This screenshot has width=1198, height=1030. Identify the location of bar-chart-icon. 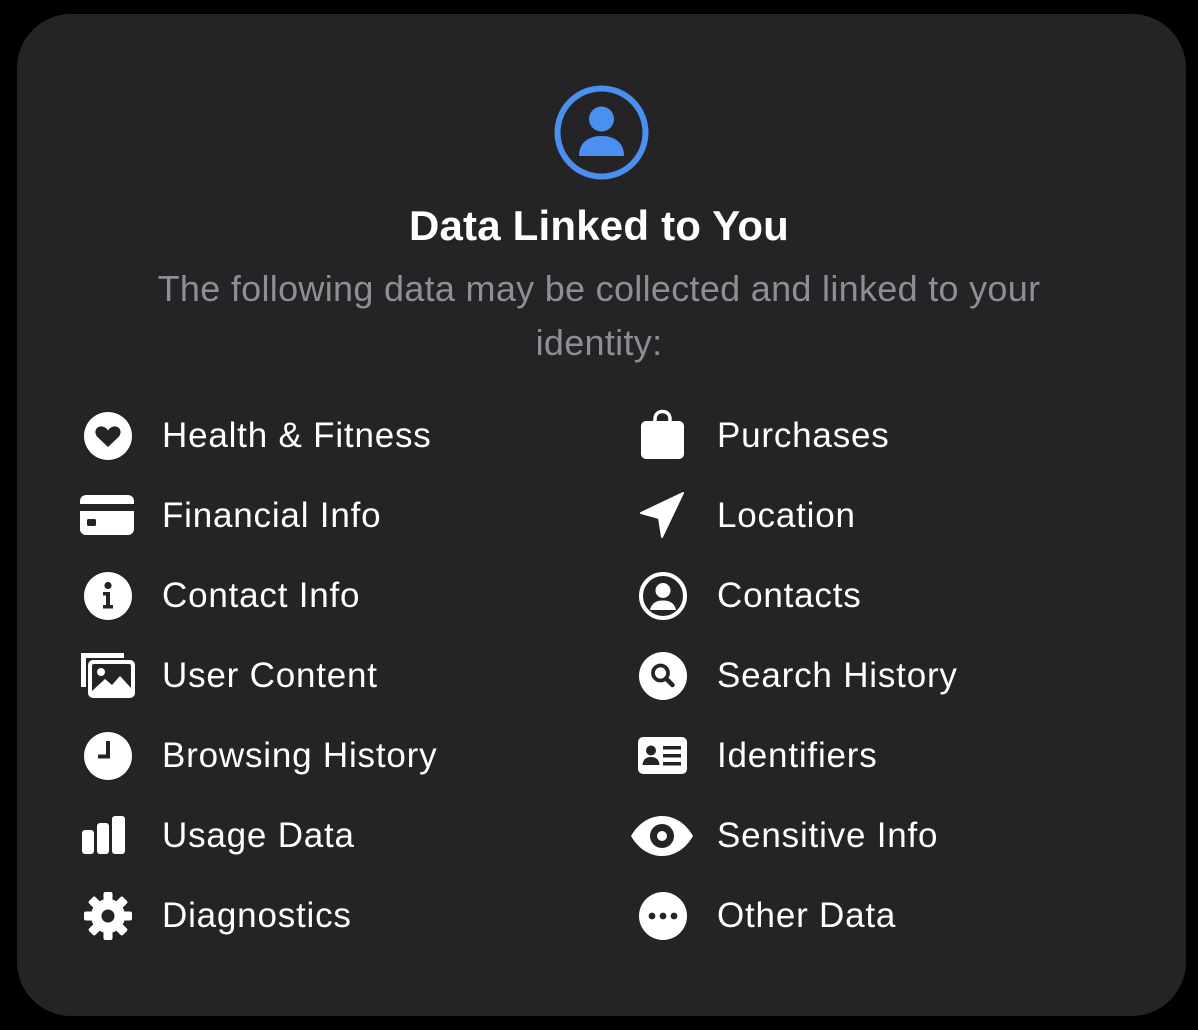
(103, 835).